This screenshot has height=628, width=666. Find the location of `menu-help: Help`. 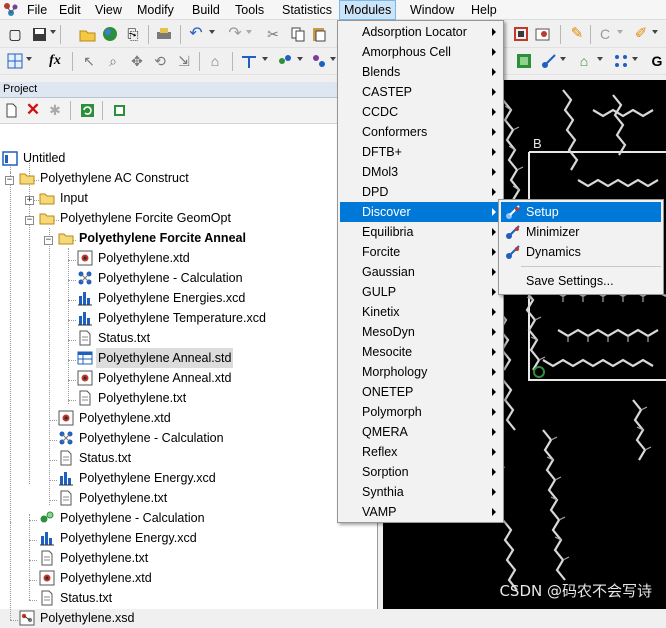

menu-help: Help is located at coordinates (484, 10).